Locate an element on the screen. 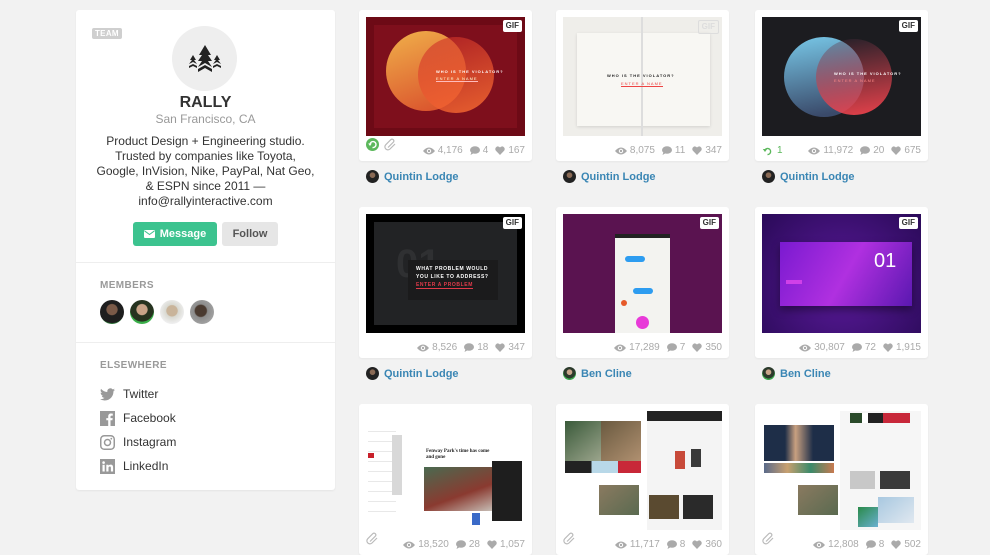 The height and width of the screenshot is (555, 990). likes-stat: 1,915 is located at coordinates (902, 347).